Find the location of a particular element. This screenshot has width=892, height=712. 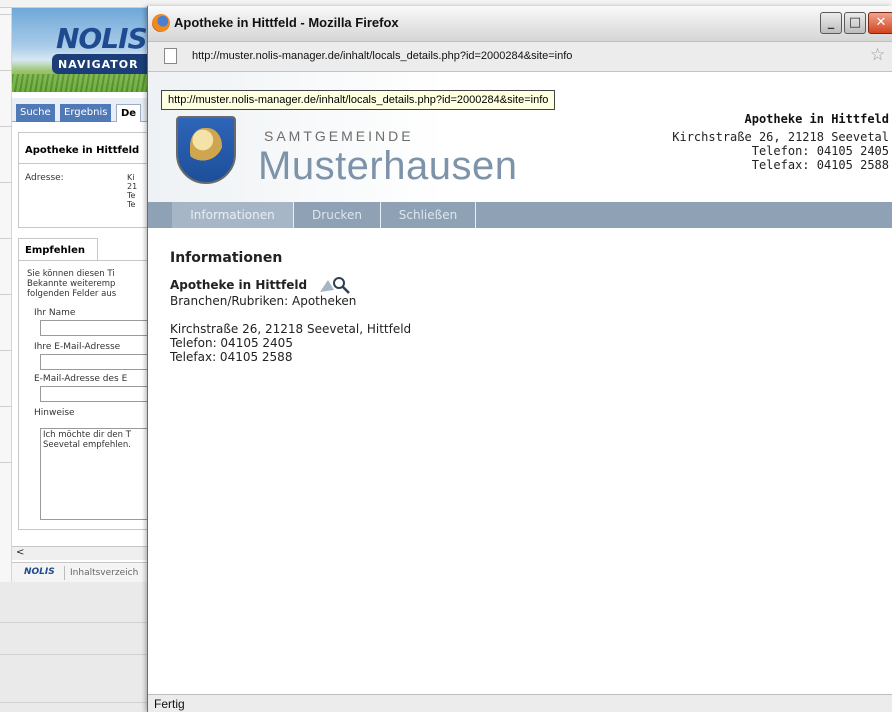

minimize-button: _ is located at coordinates (831, 23).